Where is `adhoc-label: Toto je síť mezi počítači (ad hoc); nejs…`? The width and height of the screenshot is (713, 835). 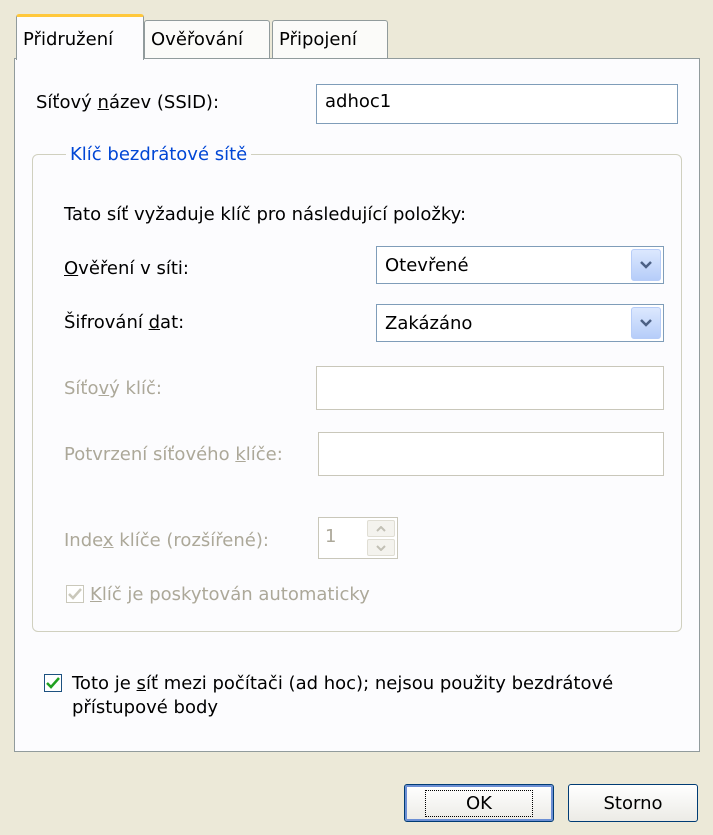 adhoc-label: Toto je síť mezi počítači (ad hoc); nejs… is located at coordinates (343, 695).